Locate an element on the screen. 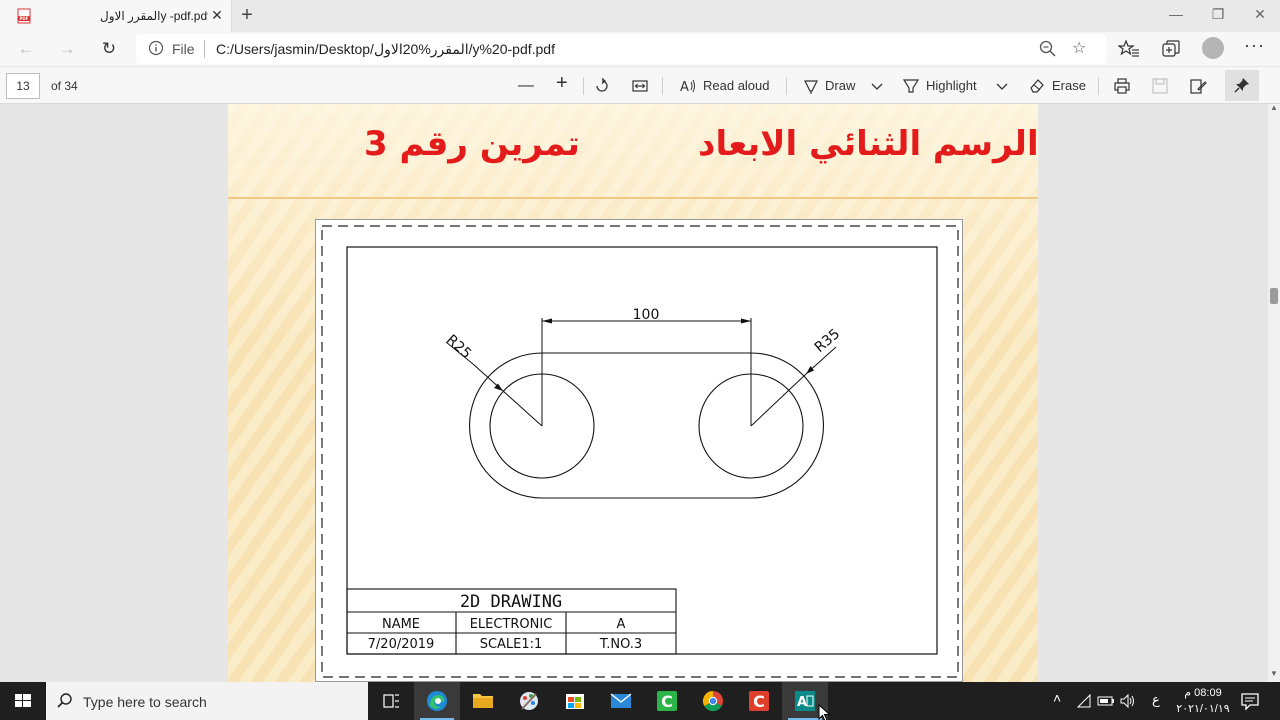  camtasia-red-icon: C is located at coordinates (759, 701).